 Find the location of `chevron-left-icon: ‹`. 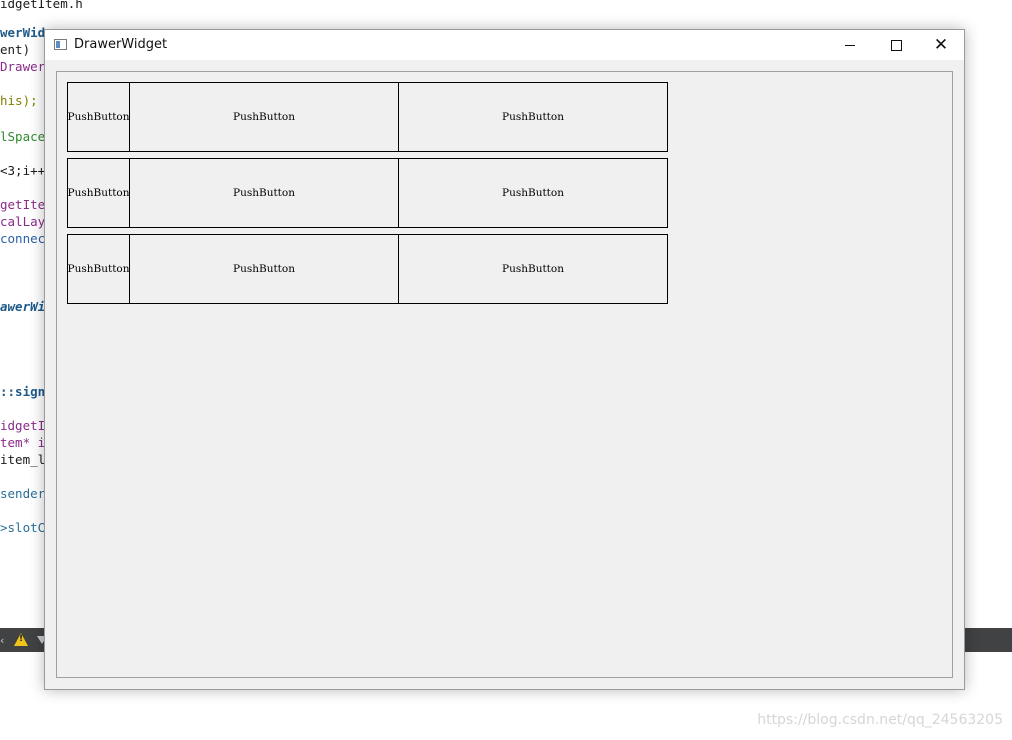

chevron-left-icon: ‹ is located at coordinates (2, 640).